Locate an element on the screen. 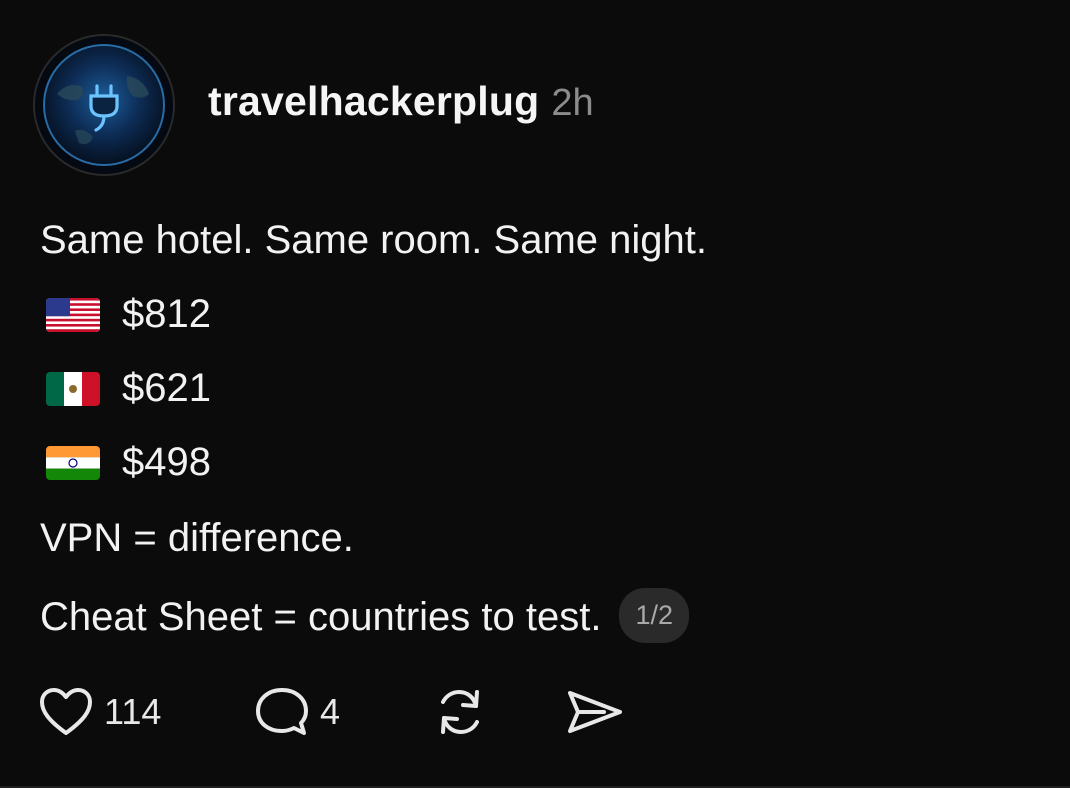 This screenshot has height=788, width=1070. post-text-line-with-pager: Cheat Sheet = countries to test. 1/2 is located at coordinates (364, 617).